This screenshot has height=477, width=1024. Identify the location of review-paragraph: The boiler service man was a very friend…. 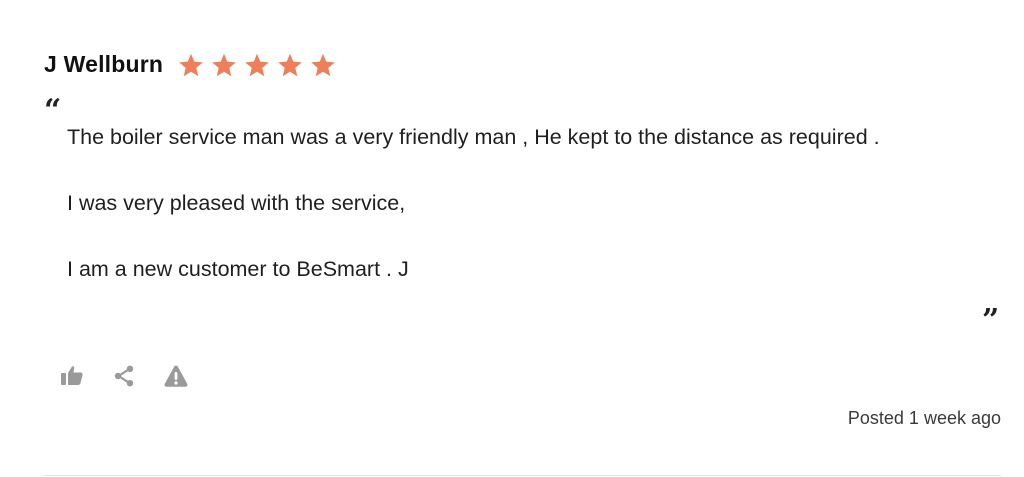
(473, 137).